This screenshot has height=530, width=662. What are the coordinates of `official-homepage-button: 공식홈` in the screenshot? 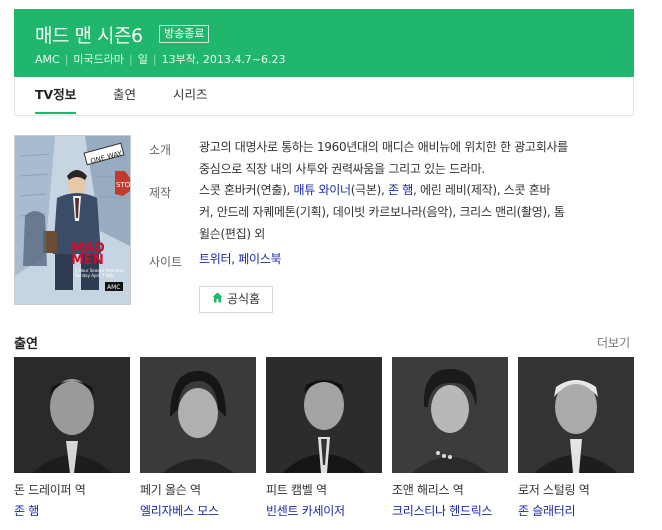 It's located at (236, 299).